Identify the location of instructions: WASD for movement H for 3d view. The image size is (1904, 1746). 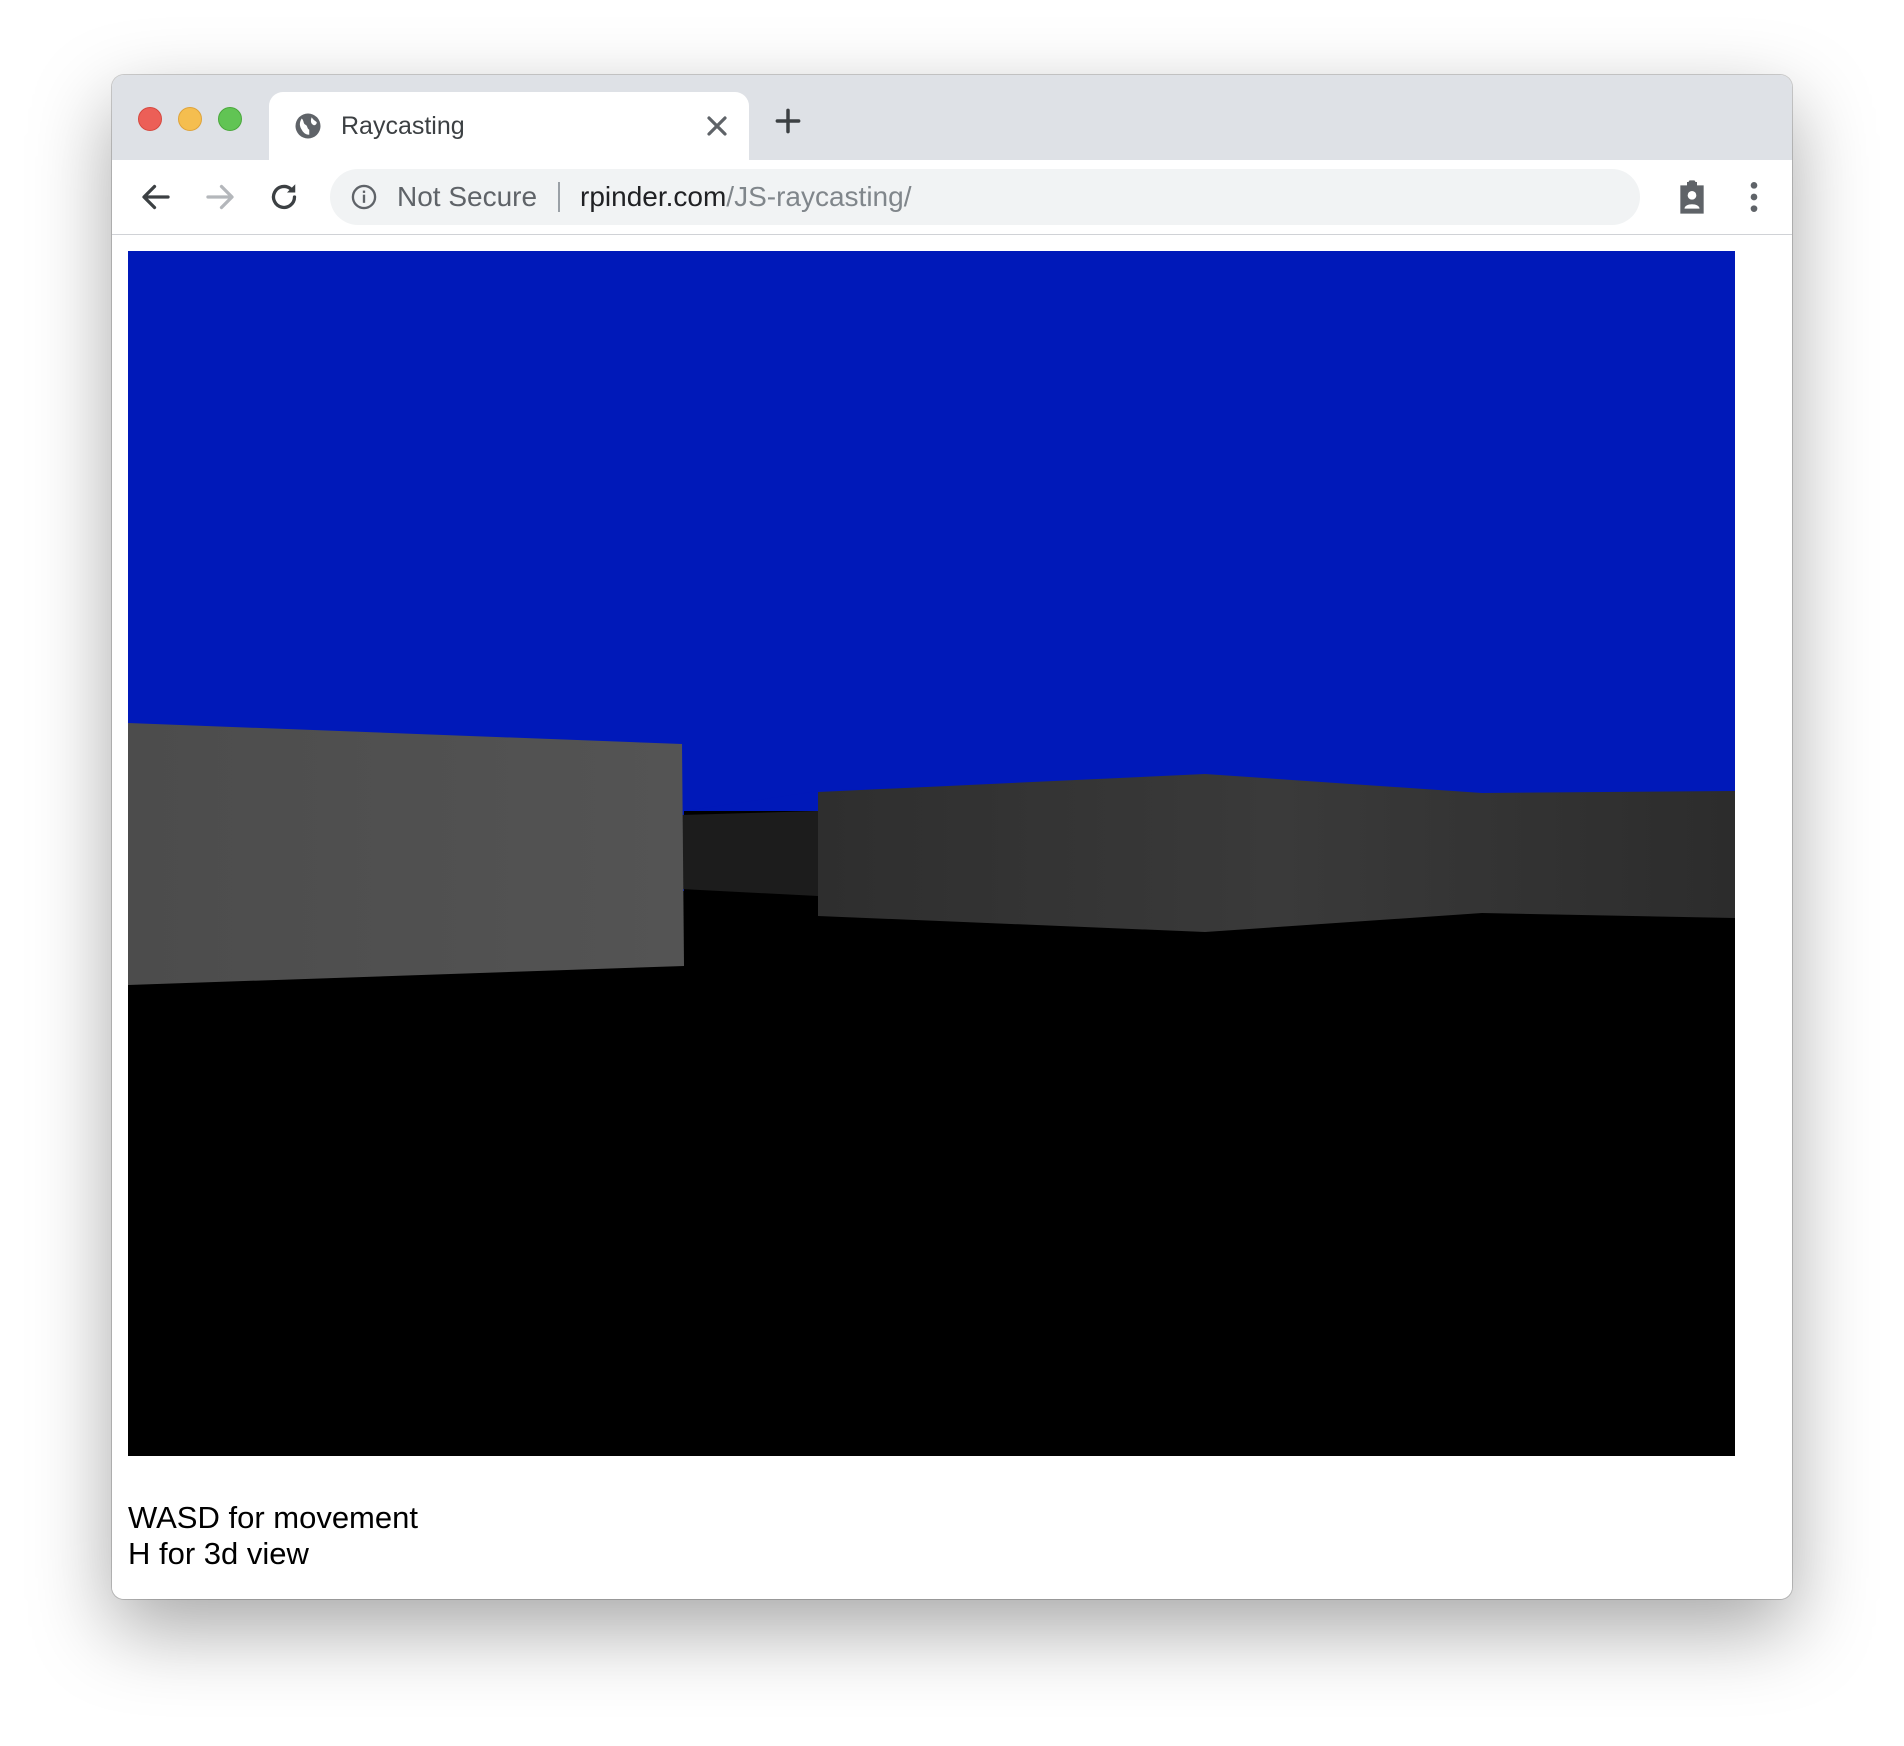
(273, 1536).